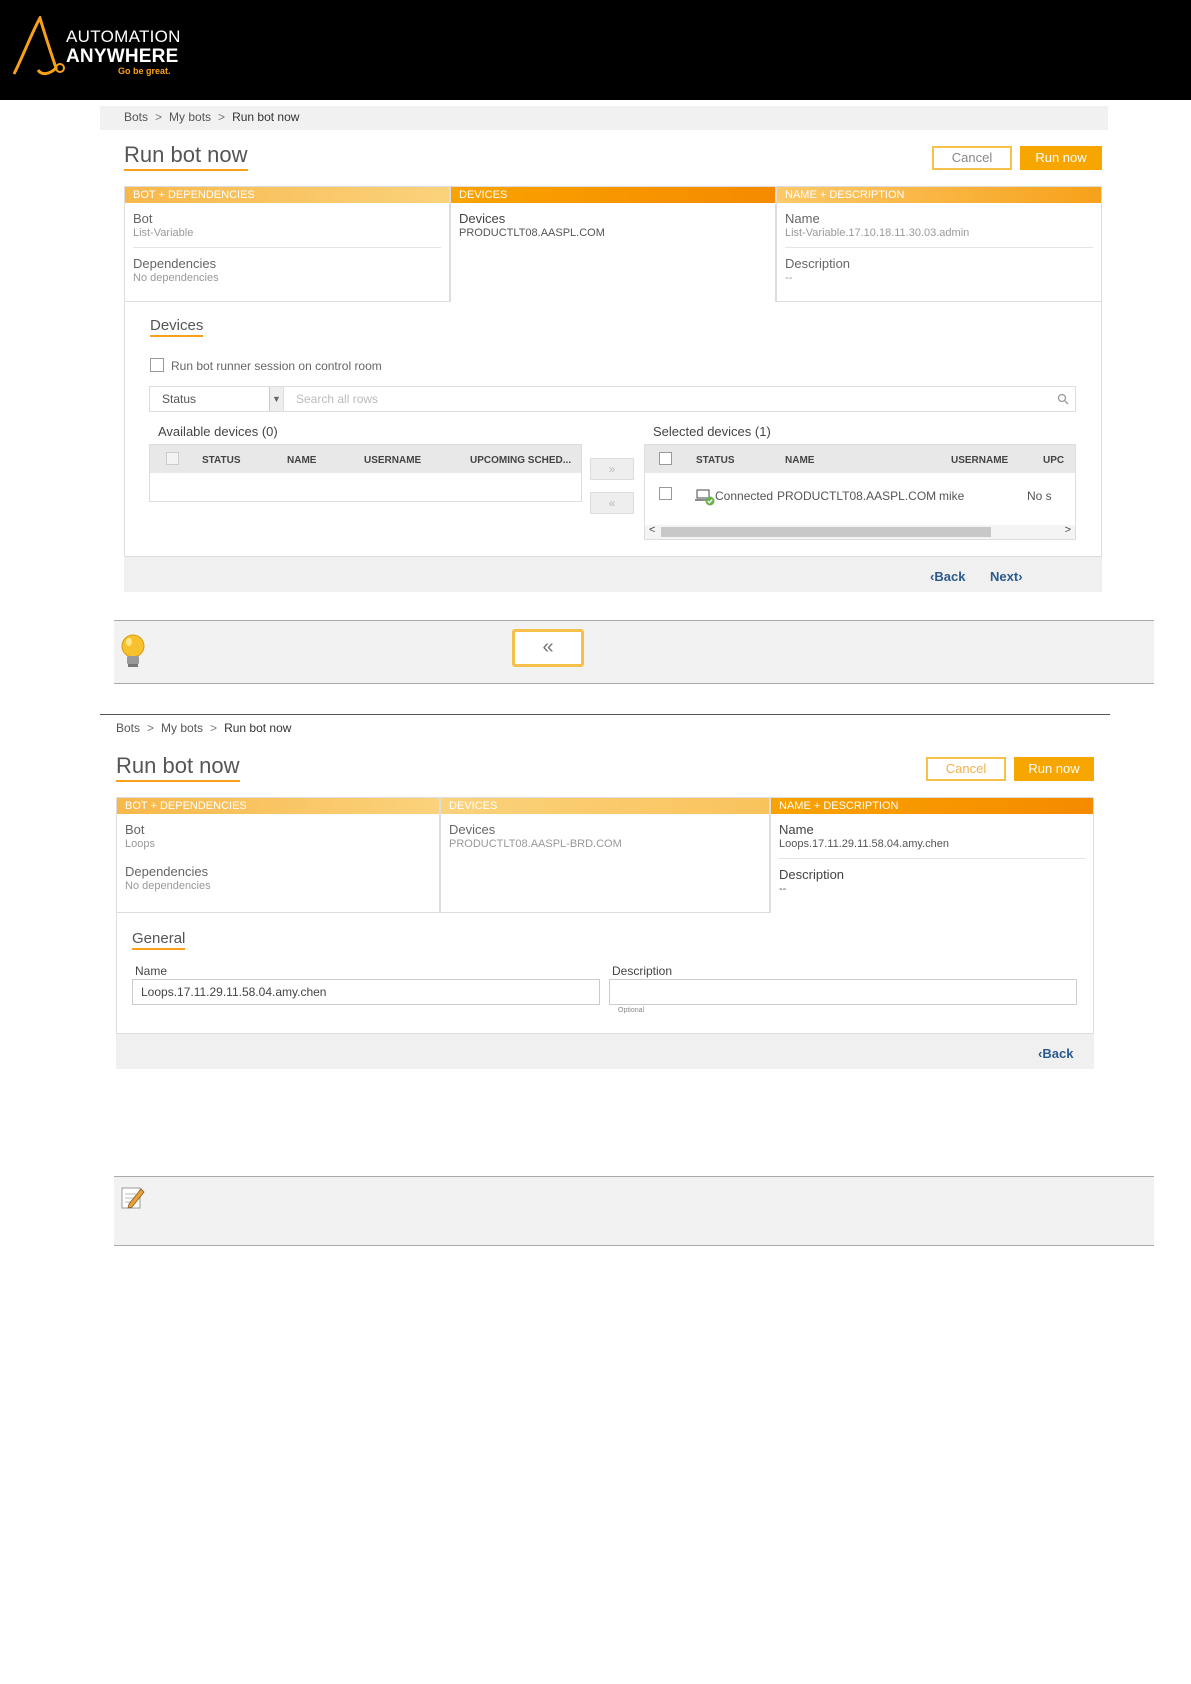  Describe the element at coordinates (157, 365) in the screenshot. I see `run-session-checkbox` at that location.